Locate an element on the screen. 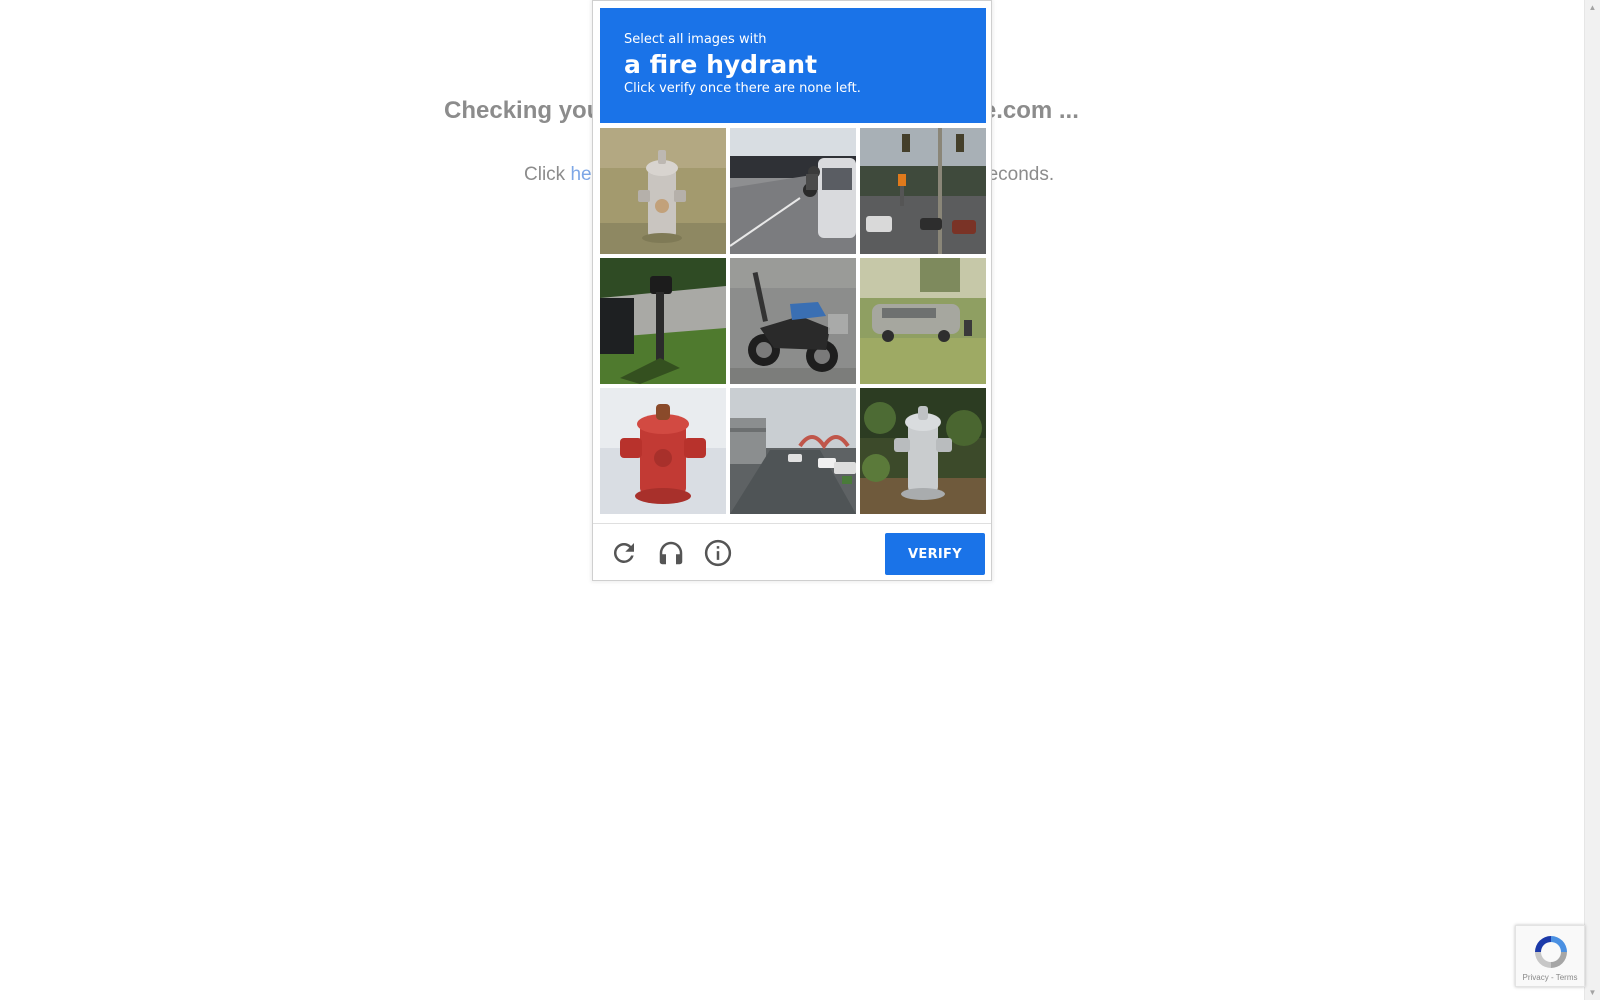 This screenshot has width=1600, height=1000. motorcycle-image is located at coordinates (793, 321).